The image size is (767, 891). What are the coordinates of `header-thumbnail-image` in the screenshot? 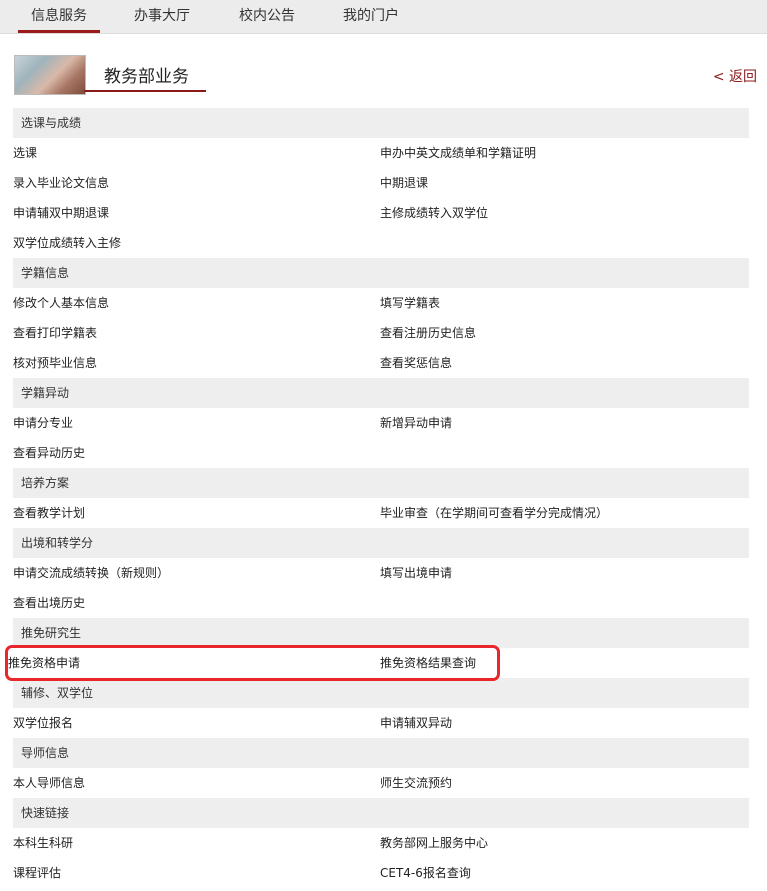 It's located at (50, 75).